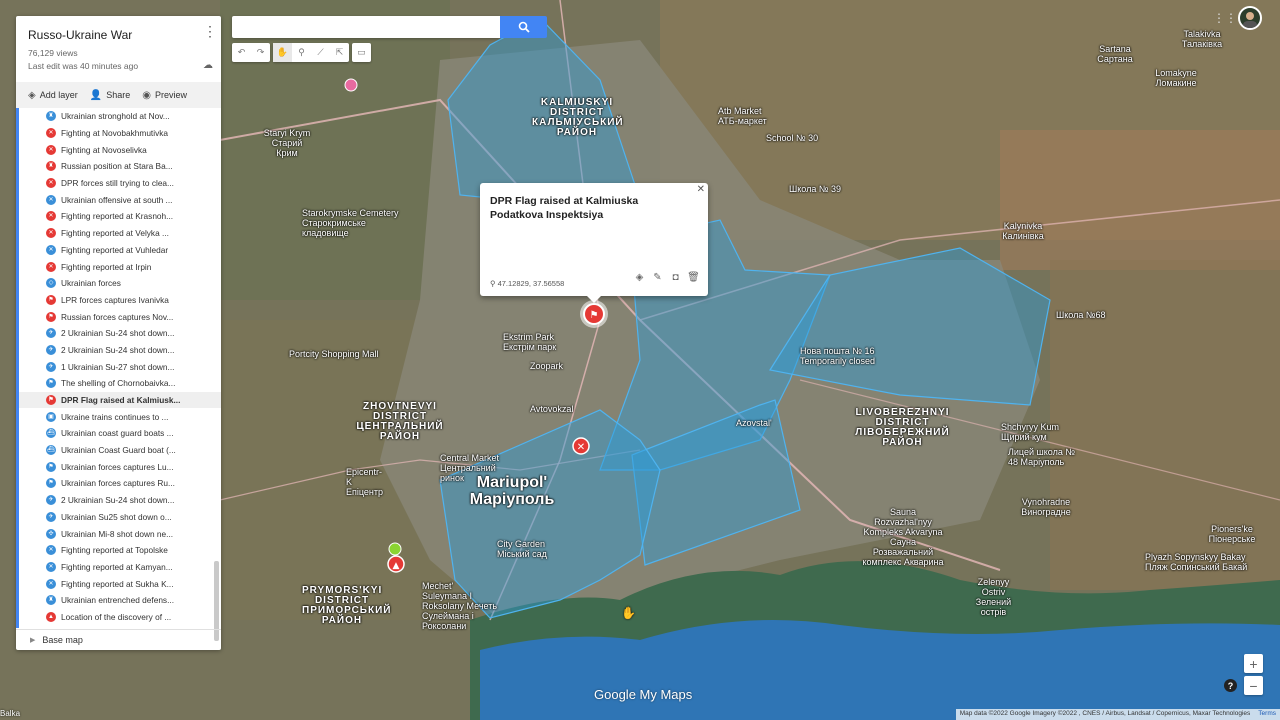  What do you see at coordinates (815, 189) in the screenshot?
I see `poi-label-school-39: Школа № 39` at bounding box center [815, 189].